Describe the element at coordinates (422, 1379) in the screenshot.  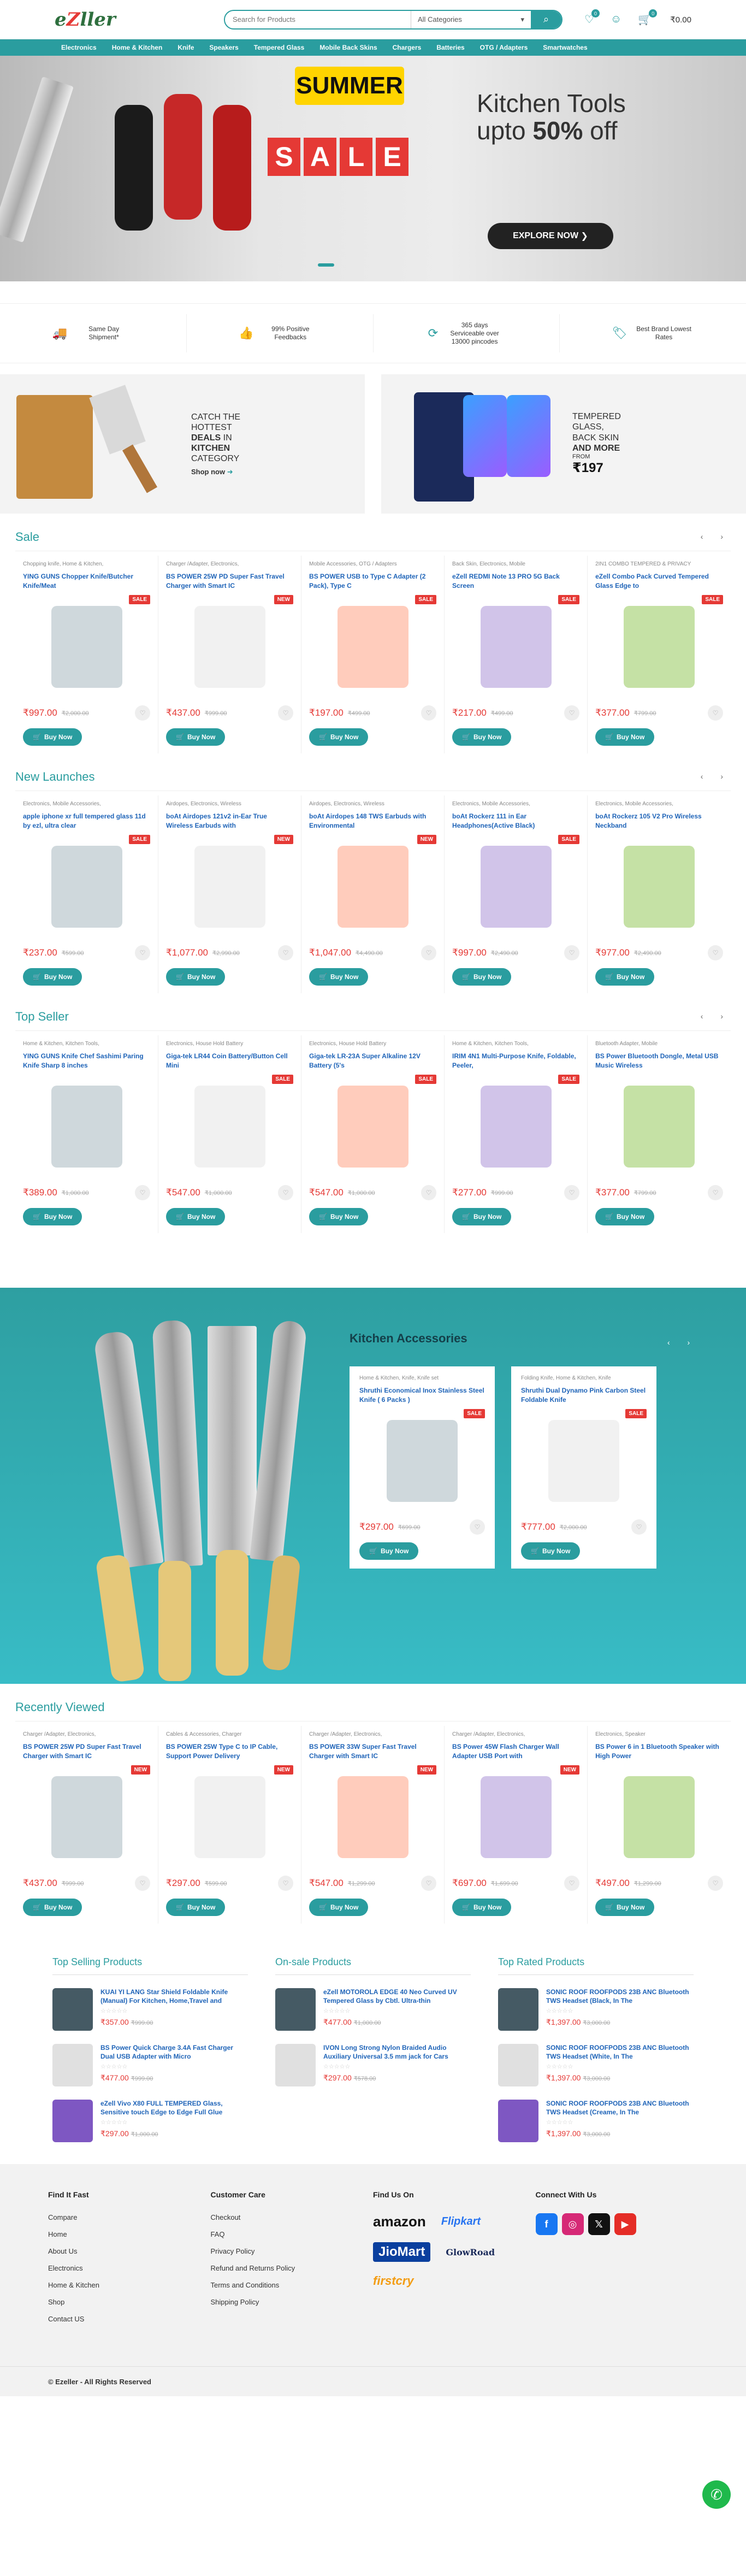
I see `product-category: Home & Kitchen, Knife, Knife set` at that location.